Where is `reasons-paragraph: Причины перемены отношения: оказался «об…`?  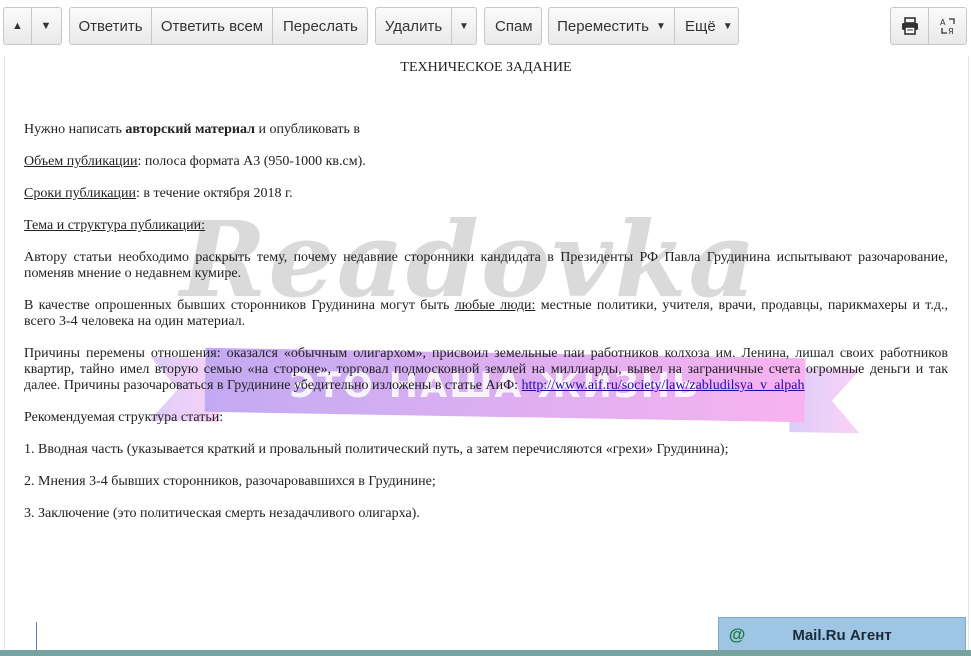 reasons-paragraph: Причины перемены отношения: оказался «об… is located at coordinates (486, 370).